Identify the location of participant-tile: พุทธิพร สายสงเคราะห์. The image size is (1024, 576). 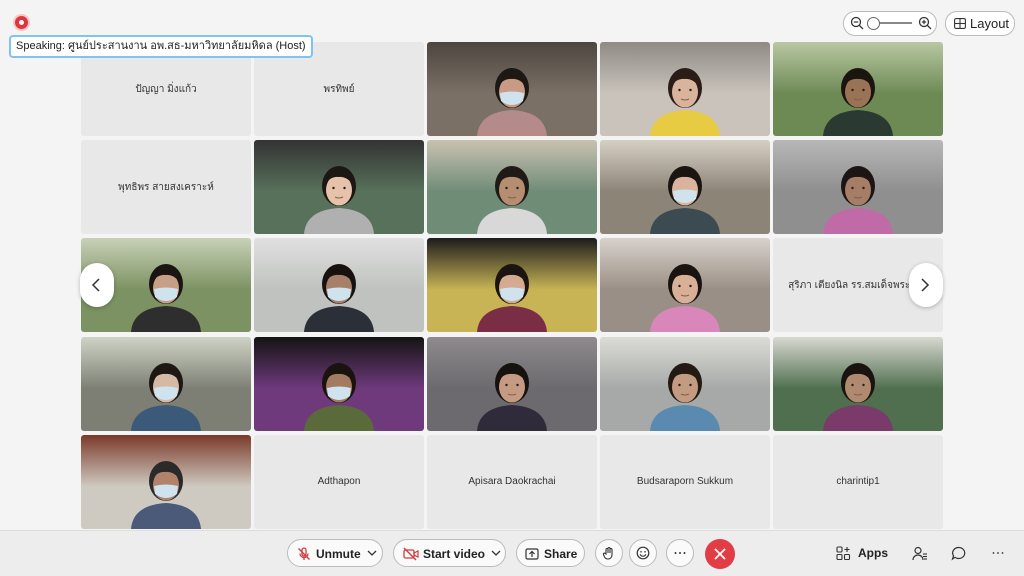
(166, 187).